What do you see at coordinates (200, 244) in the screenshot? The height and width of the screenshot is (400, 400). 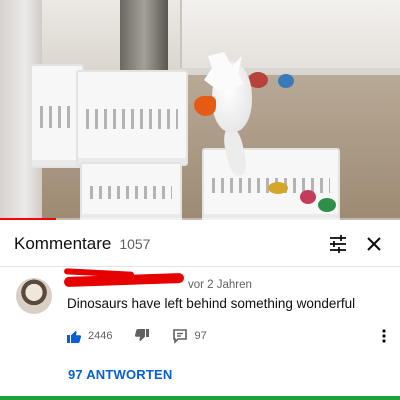 I see `comments-header: Kommentare 1057` at bounding box center [200, 244].